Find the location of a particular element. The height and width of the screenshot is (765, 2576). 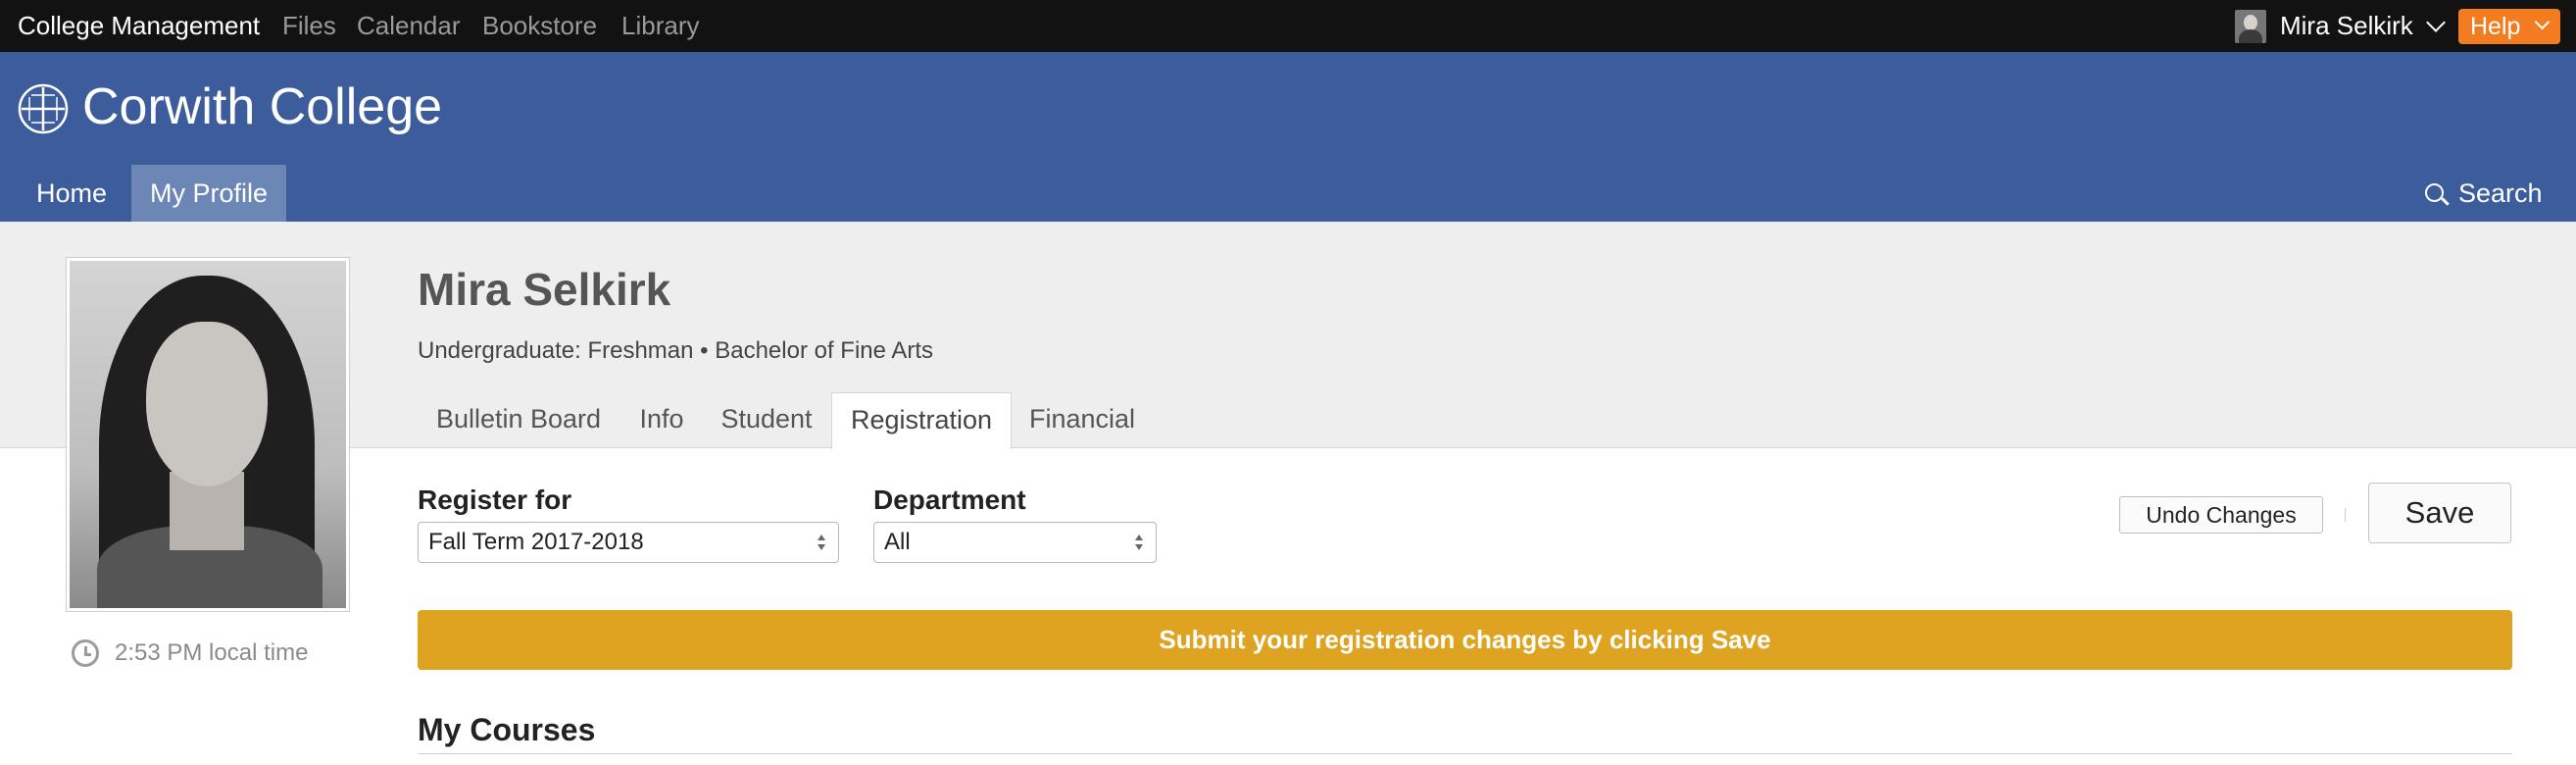

user-menu: Mira Selkirk is located at coordinates (2340, 26).